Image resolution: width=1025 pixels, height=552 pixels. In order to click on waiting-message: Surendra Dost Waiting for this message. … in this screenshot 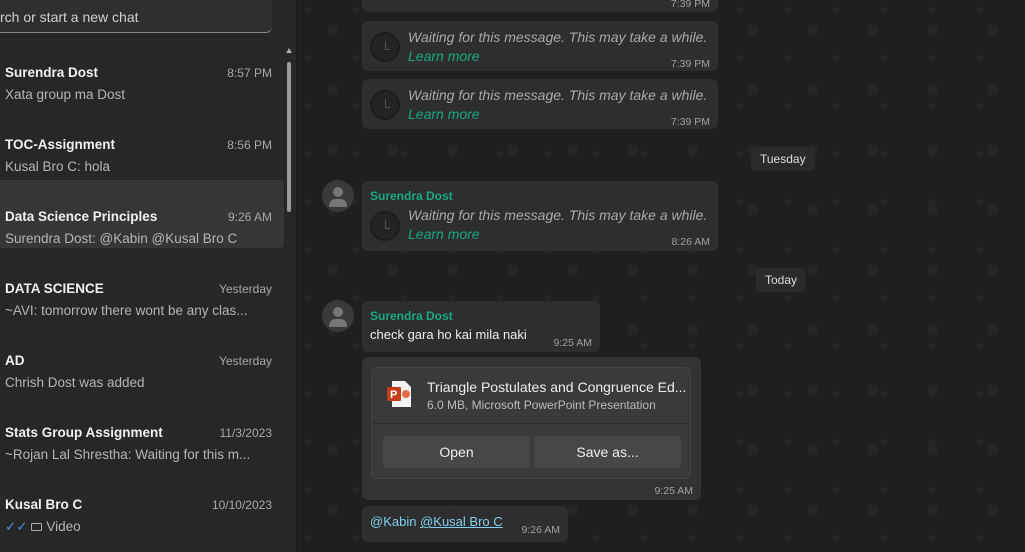, I will do `click(540, 216)`.